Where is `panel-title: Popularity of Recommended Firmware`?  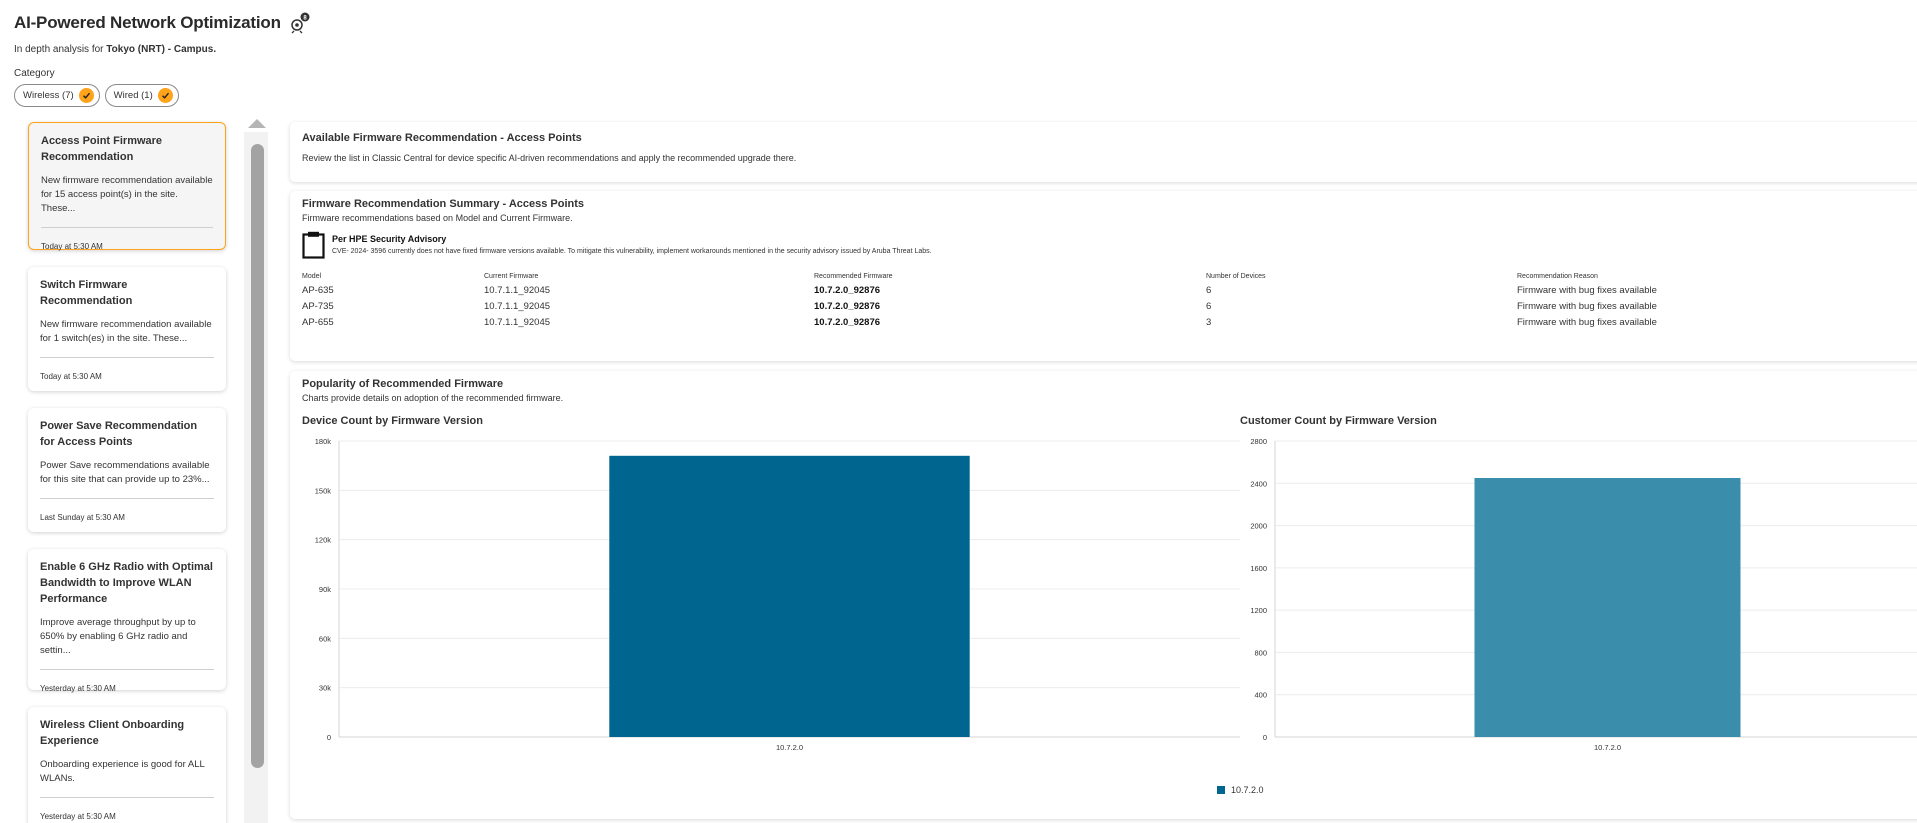 panel-title: Popularity of Recommended Firmware is located at coordinates (403, 384).